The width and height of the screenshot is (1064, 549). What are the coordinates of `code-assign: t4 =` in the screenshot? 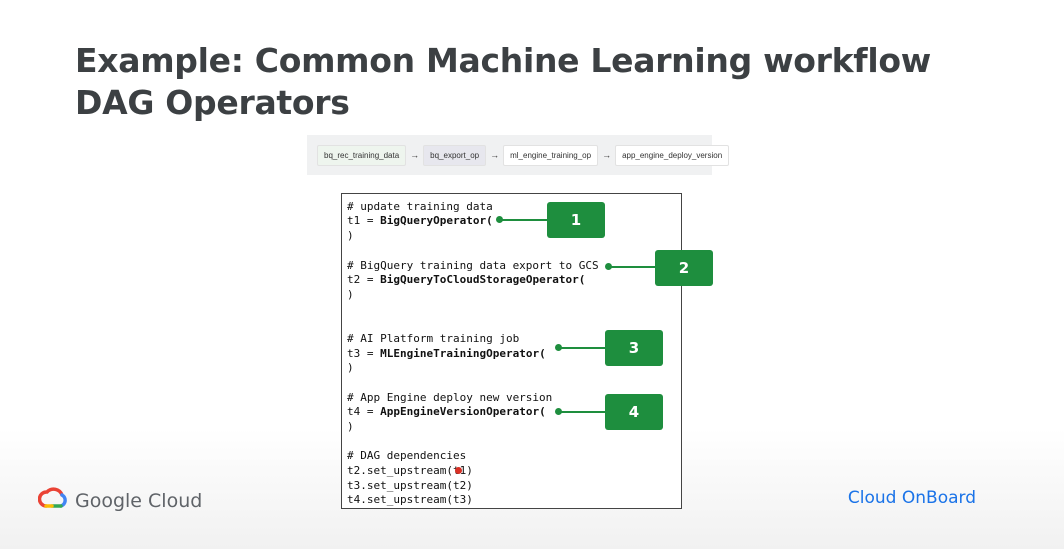 It's located at (364, 411).